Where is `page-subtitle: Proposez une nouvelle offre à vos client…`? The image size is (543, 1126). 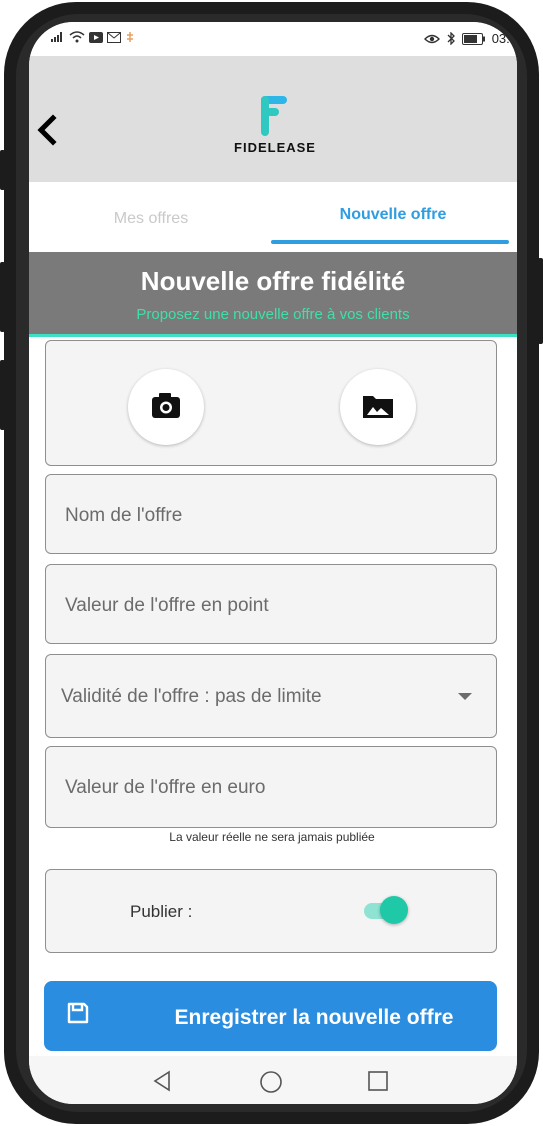
page-subtitle: Proposez une nouvelle offre à vos client… is located at coordinates (273, 314).